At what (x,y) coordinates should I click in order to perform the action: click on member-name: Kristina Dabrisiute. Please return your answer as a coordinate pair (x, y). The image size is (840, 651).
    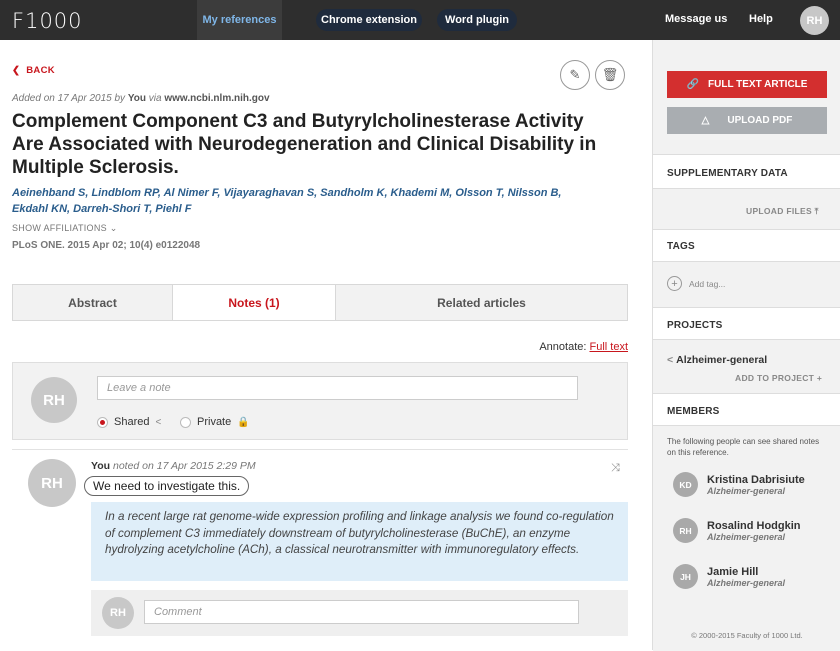
    Looking at the image, I should click on (756, 479).